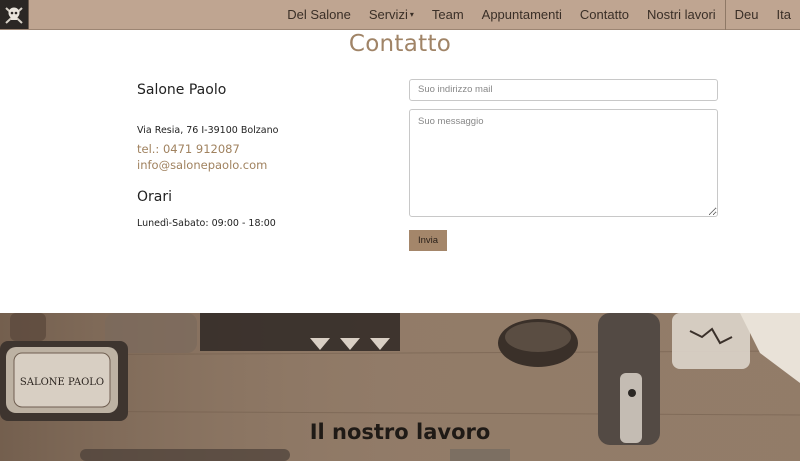 The width and height of the screenshot is (800, 461). I want to click on message-field, so click(563, 162).